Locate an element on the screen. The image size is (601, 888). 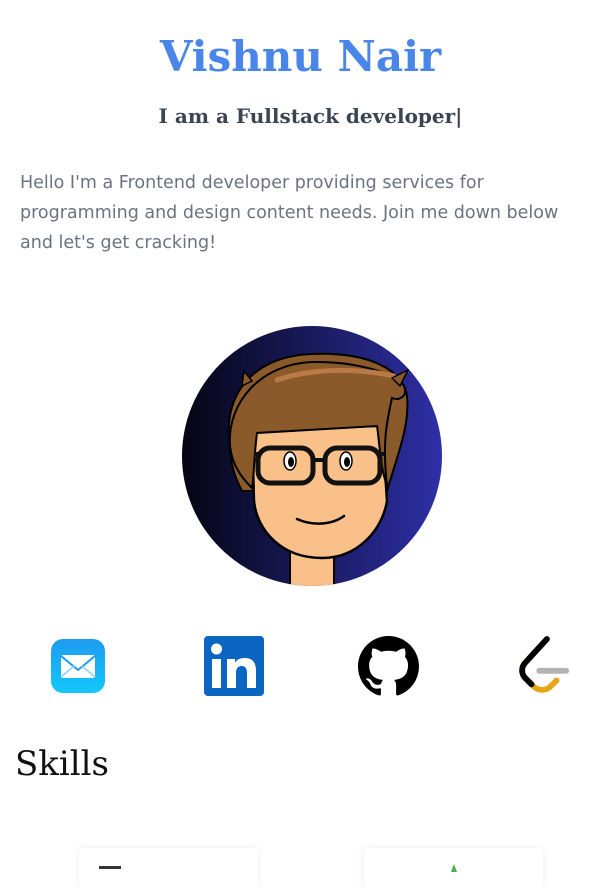
mail-link is located at coordinates (78, 668).